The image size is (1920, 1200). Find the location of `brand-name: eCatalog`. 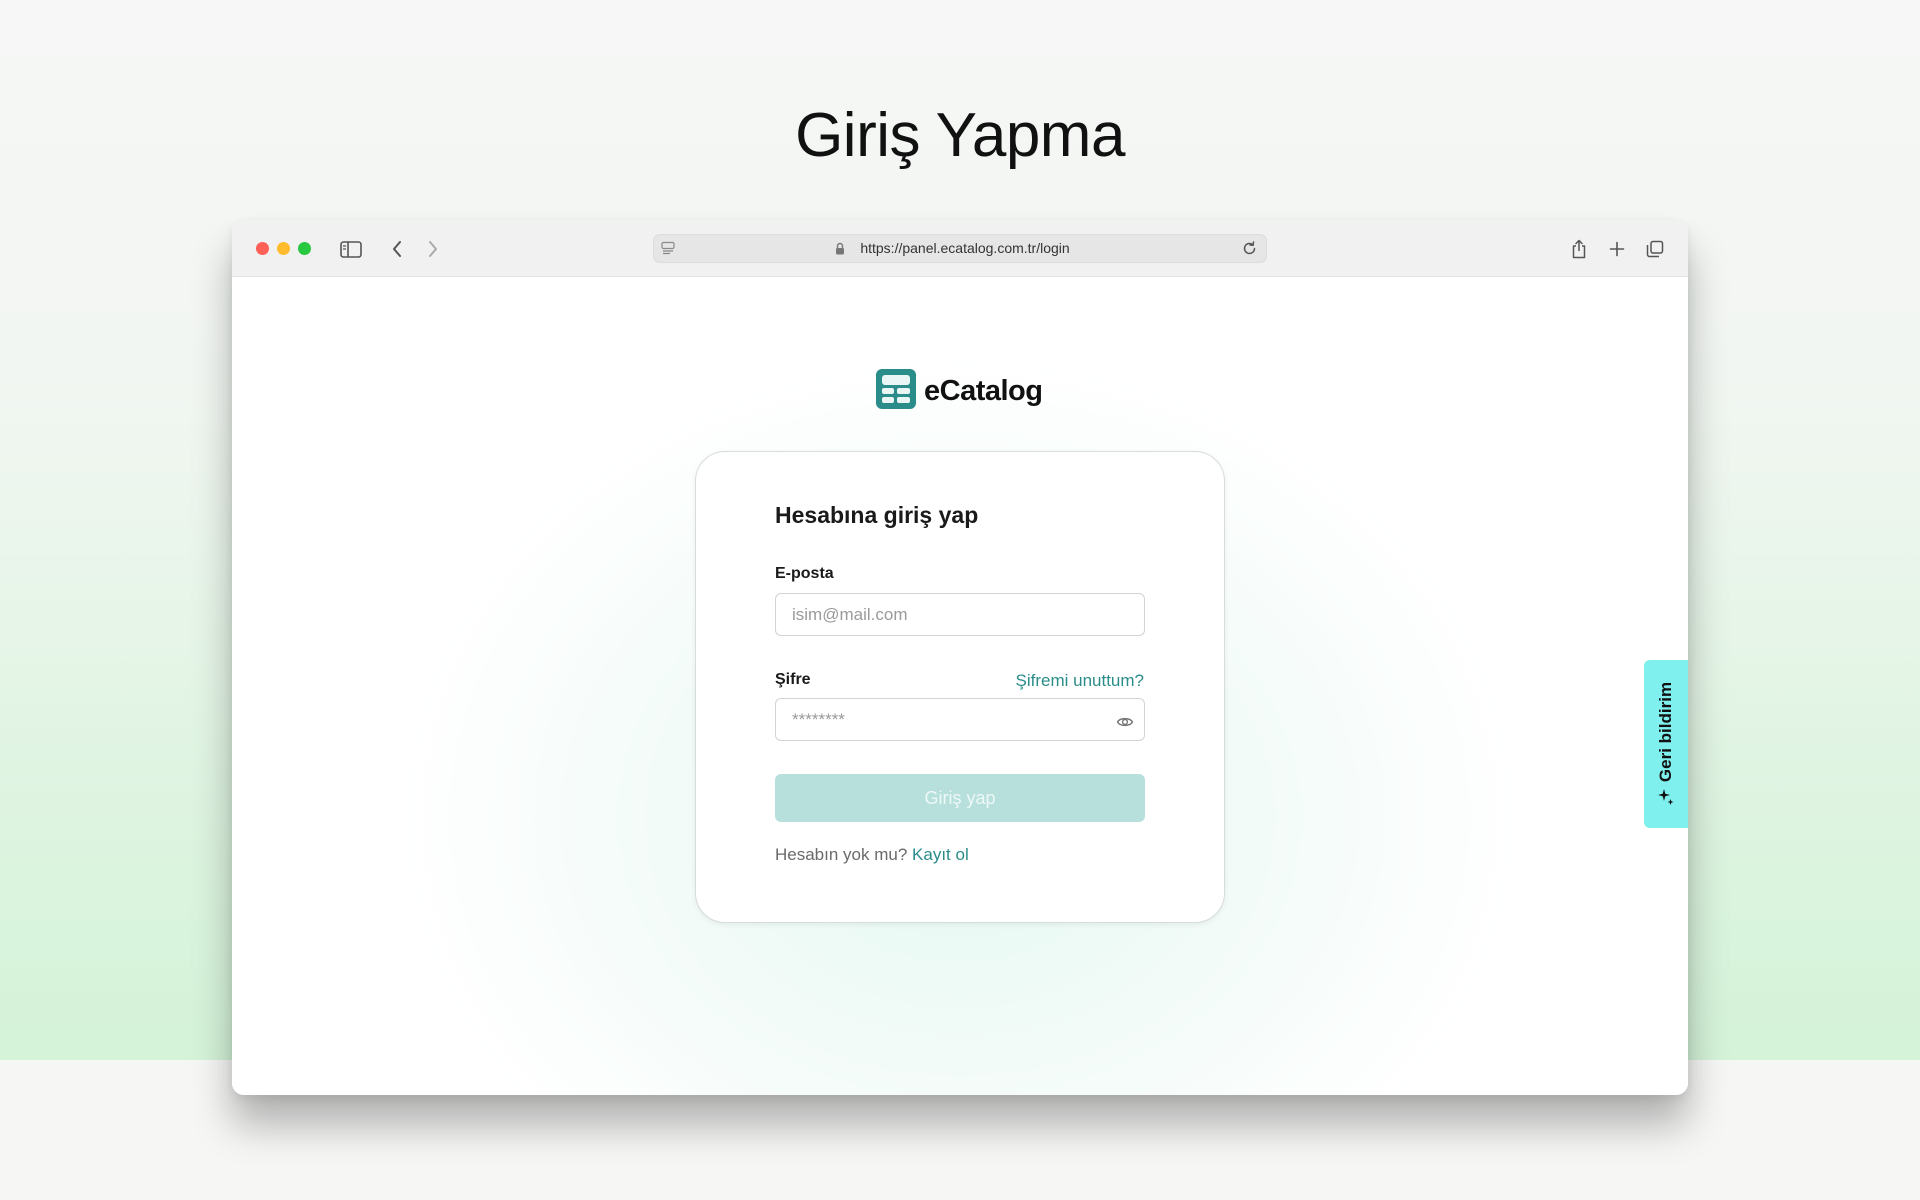

brand-name: eCatalog is located at coordinates (983, 390).